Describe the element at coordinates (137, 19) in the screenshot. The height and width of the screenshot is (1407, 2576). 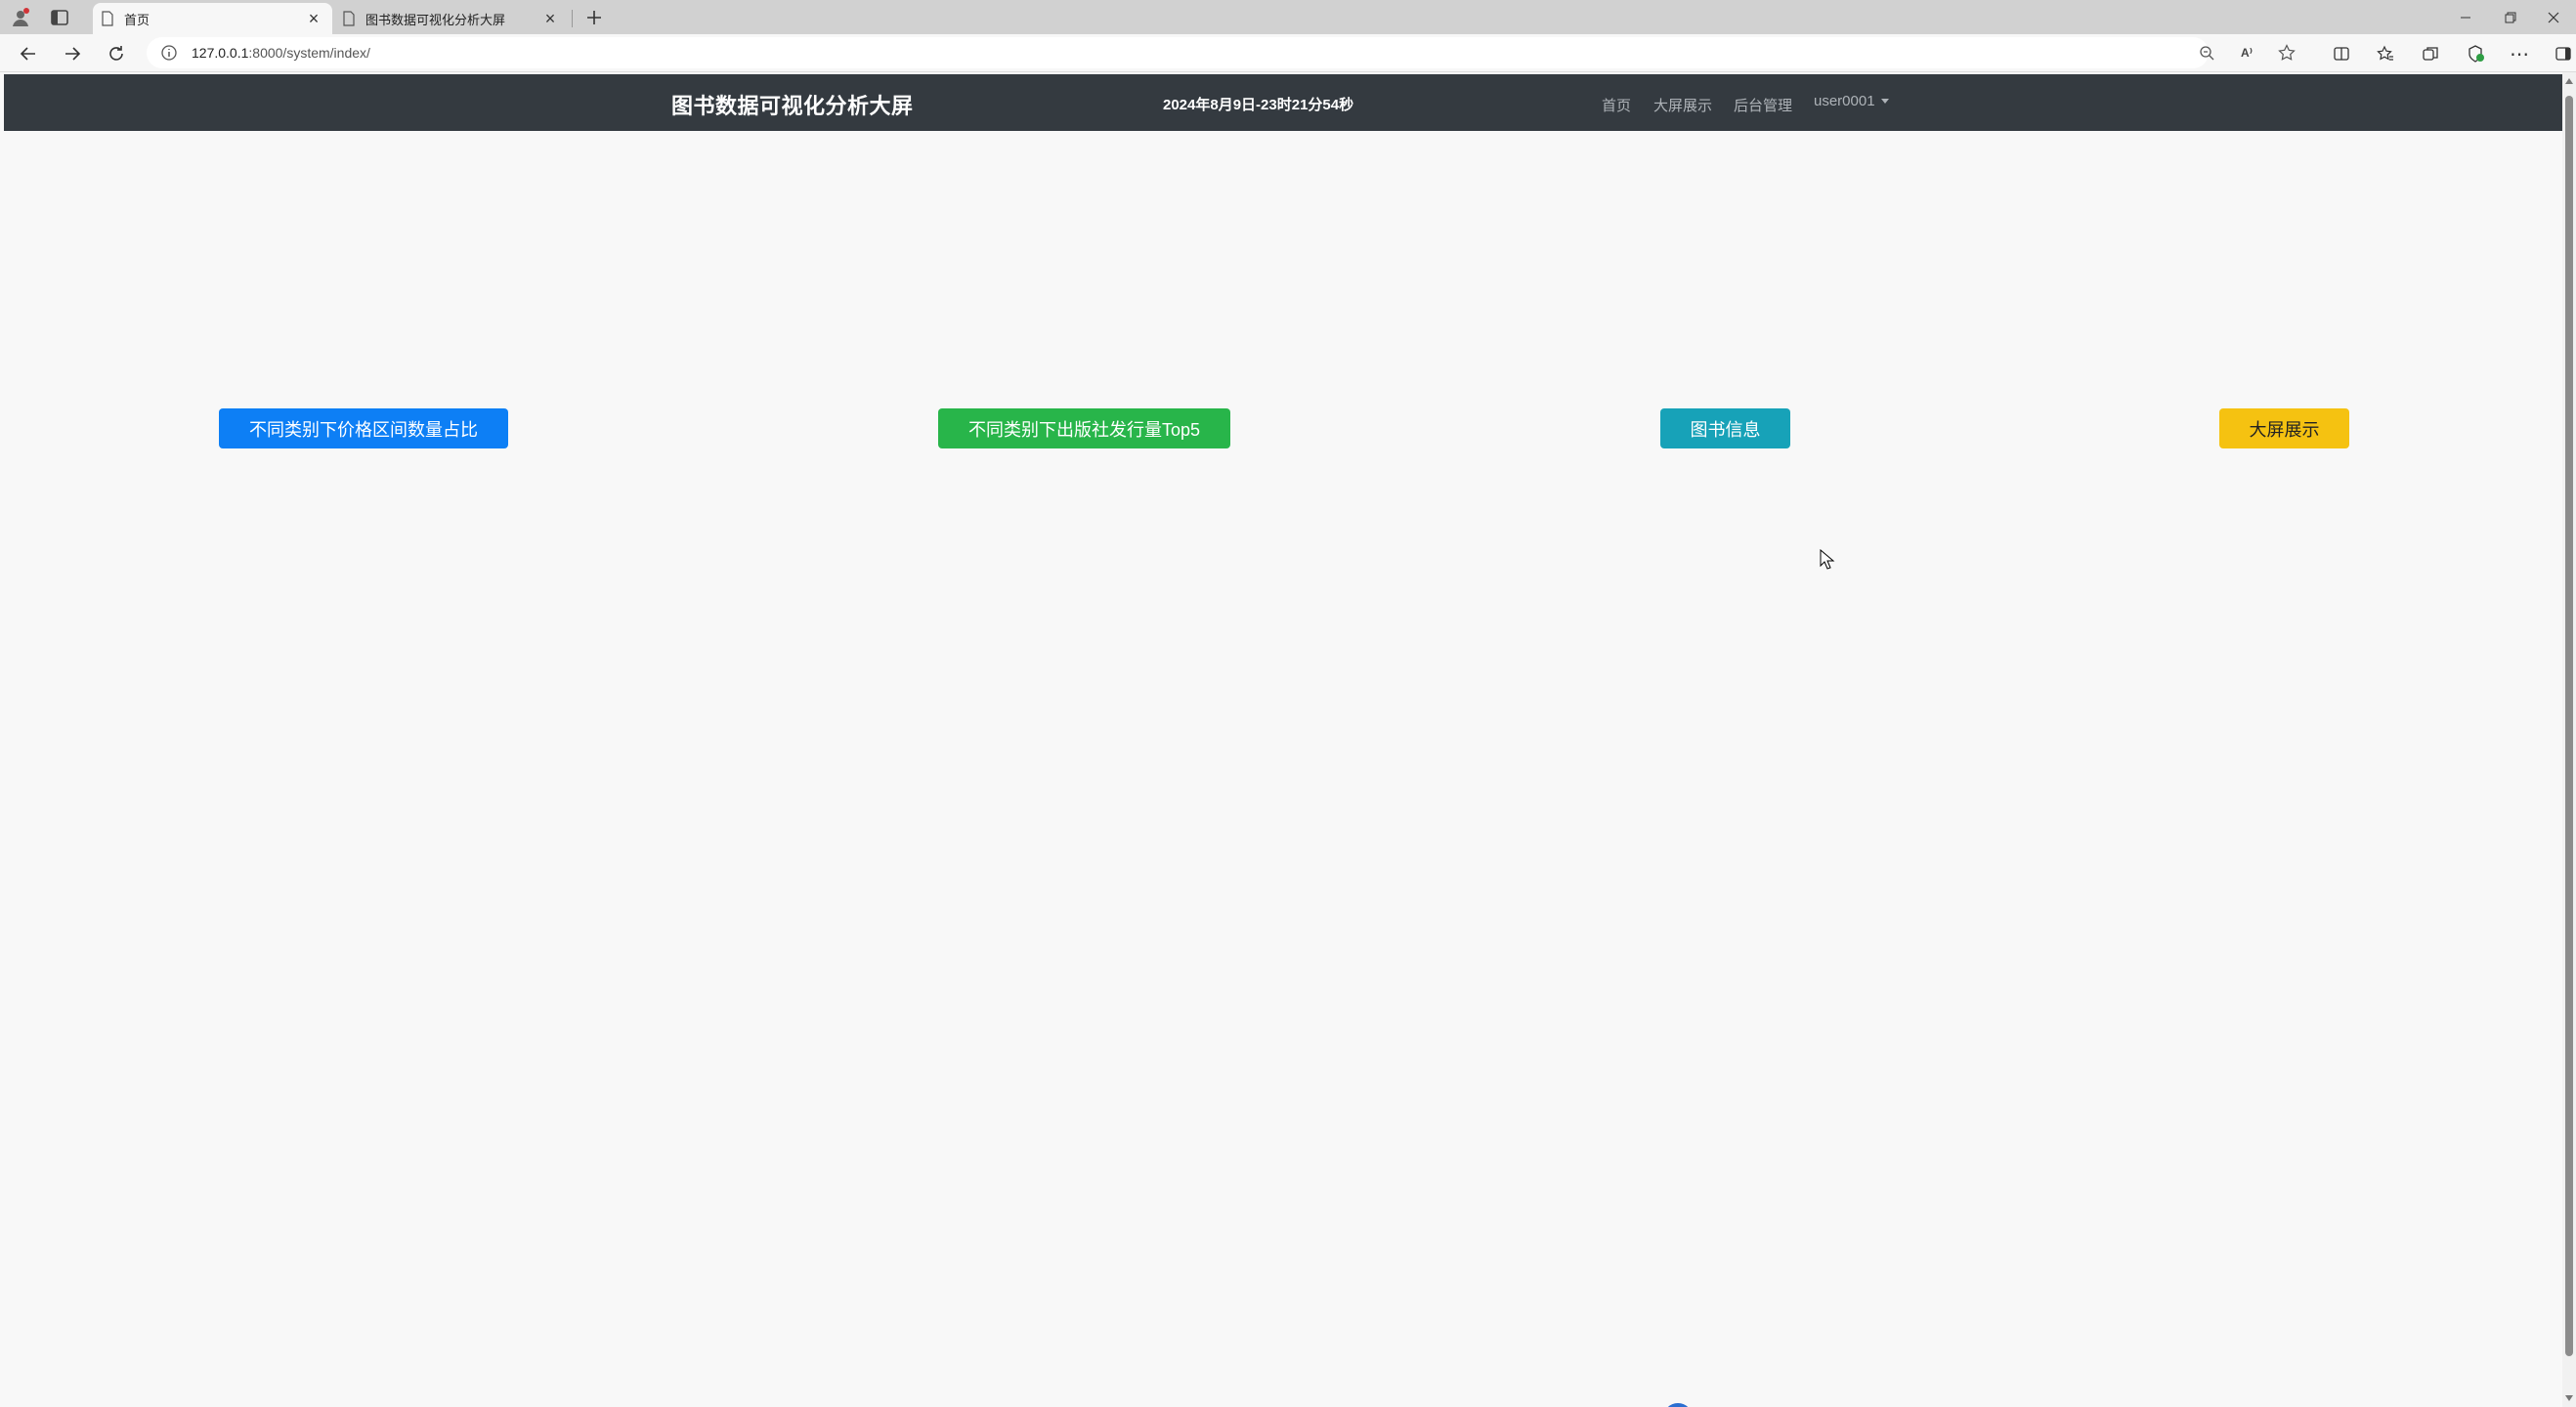
I see `tab-title: 首页` at that location.